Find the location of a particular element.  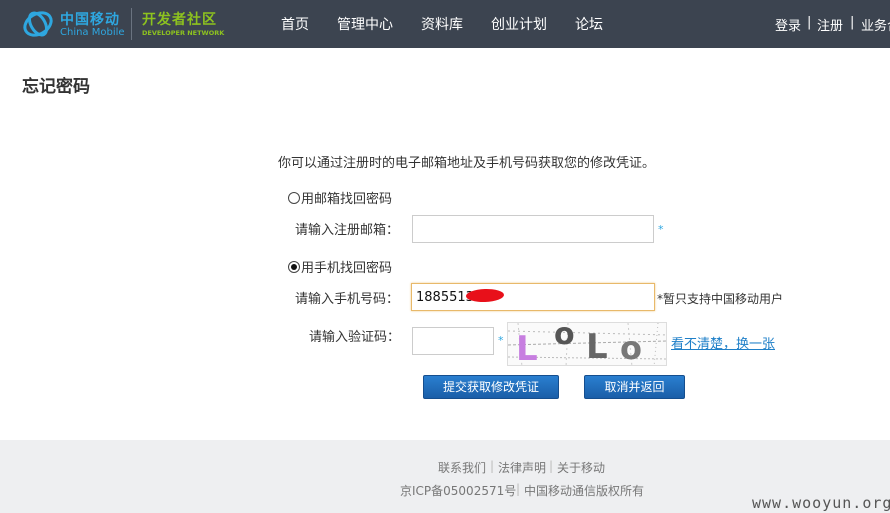

captcha-label: 请输入验证码： is located at coordinates (355, 337).